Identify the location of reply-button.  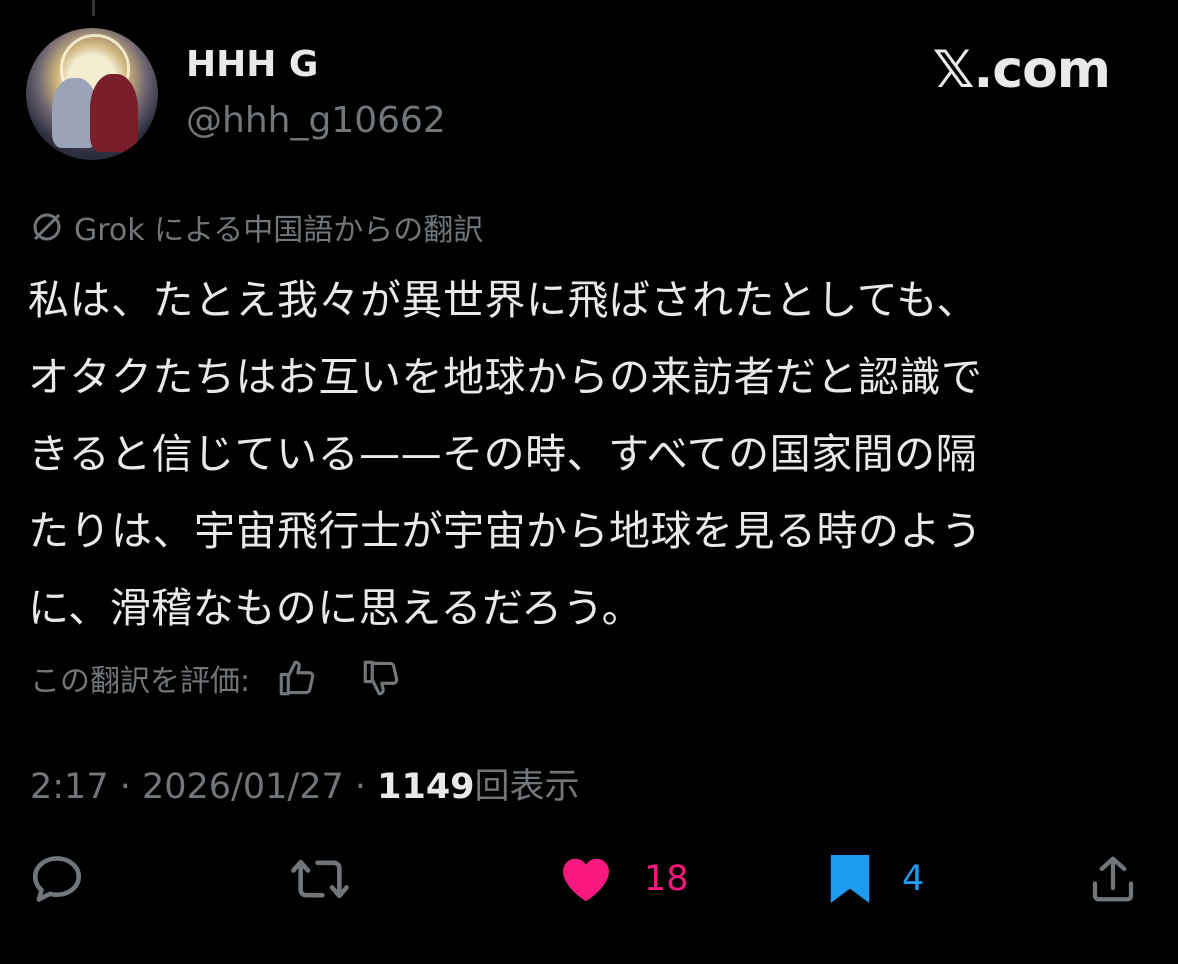
(71, 879).